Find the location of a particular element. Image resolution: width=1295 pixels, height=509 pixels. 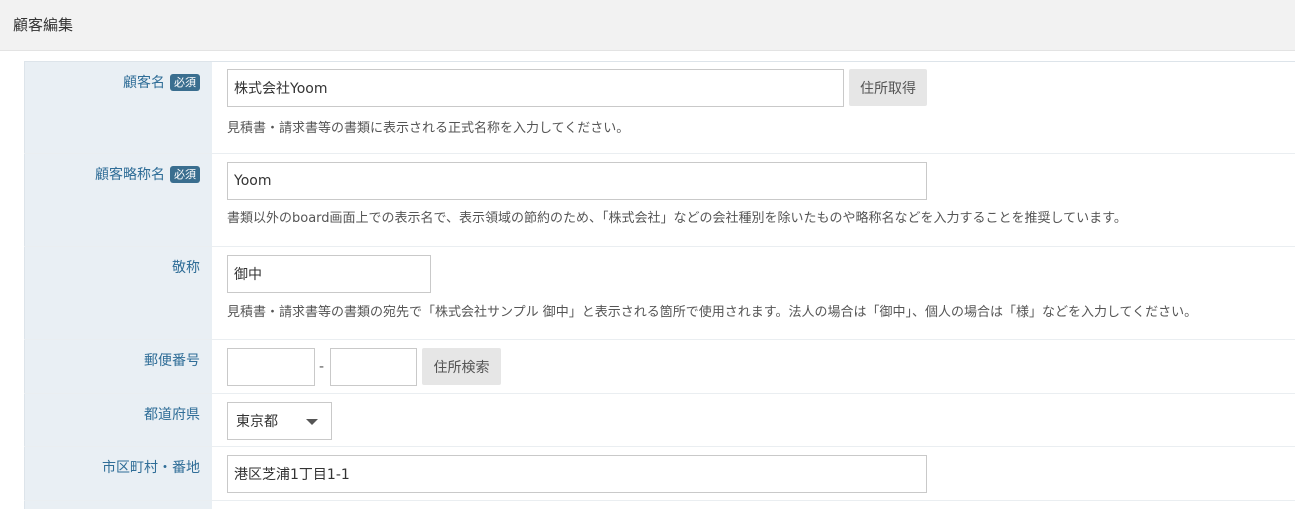

field-label: 郵便番号 is located at coordinates (172, 360).